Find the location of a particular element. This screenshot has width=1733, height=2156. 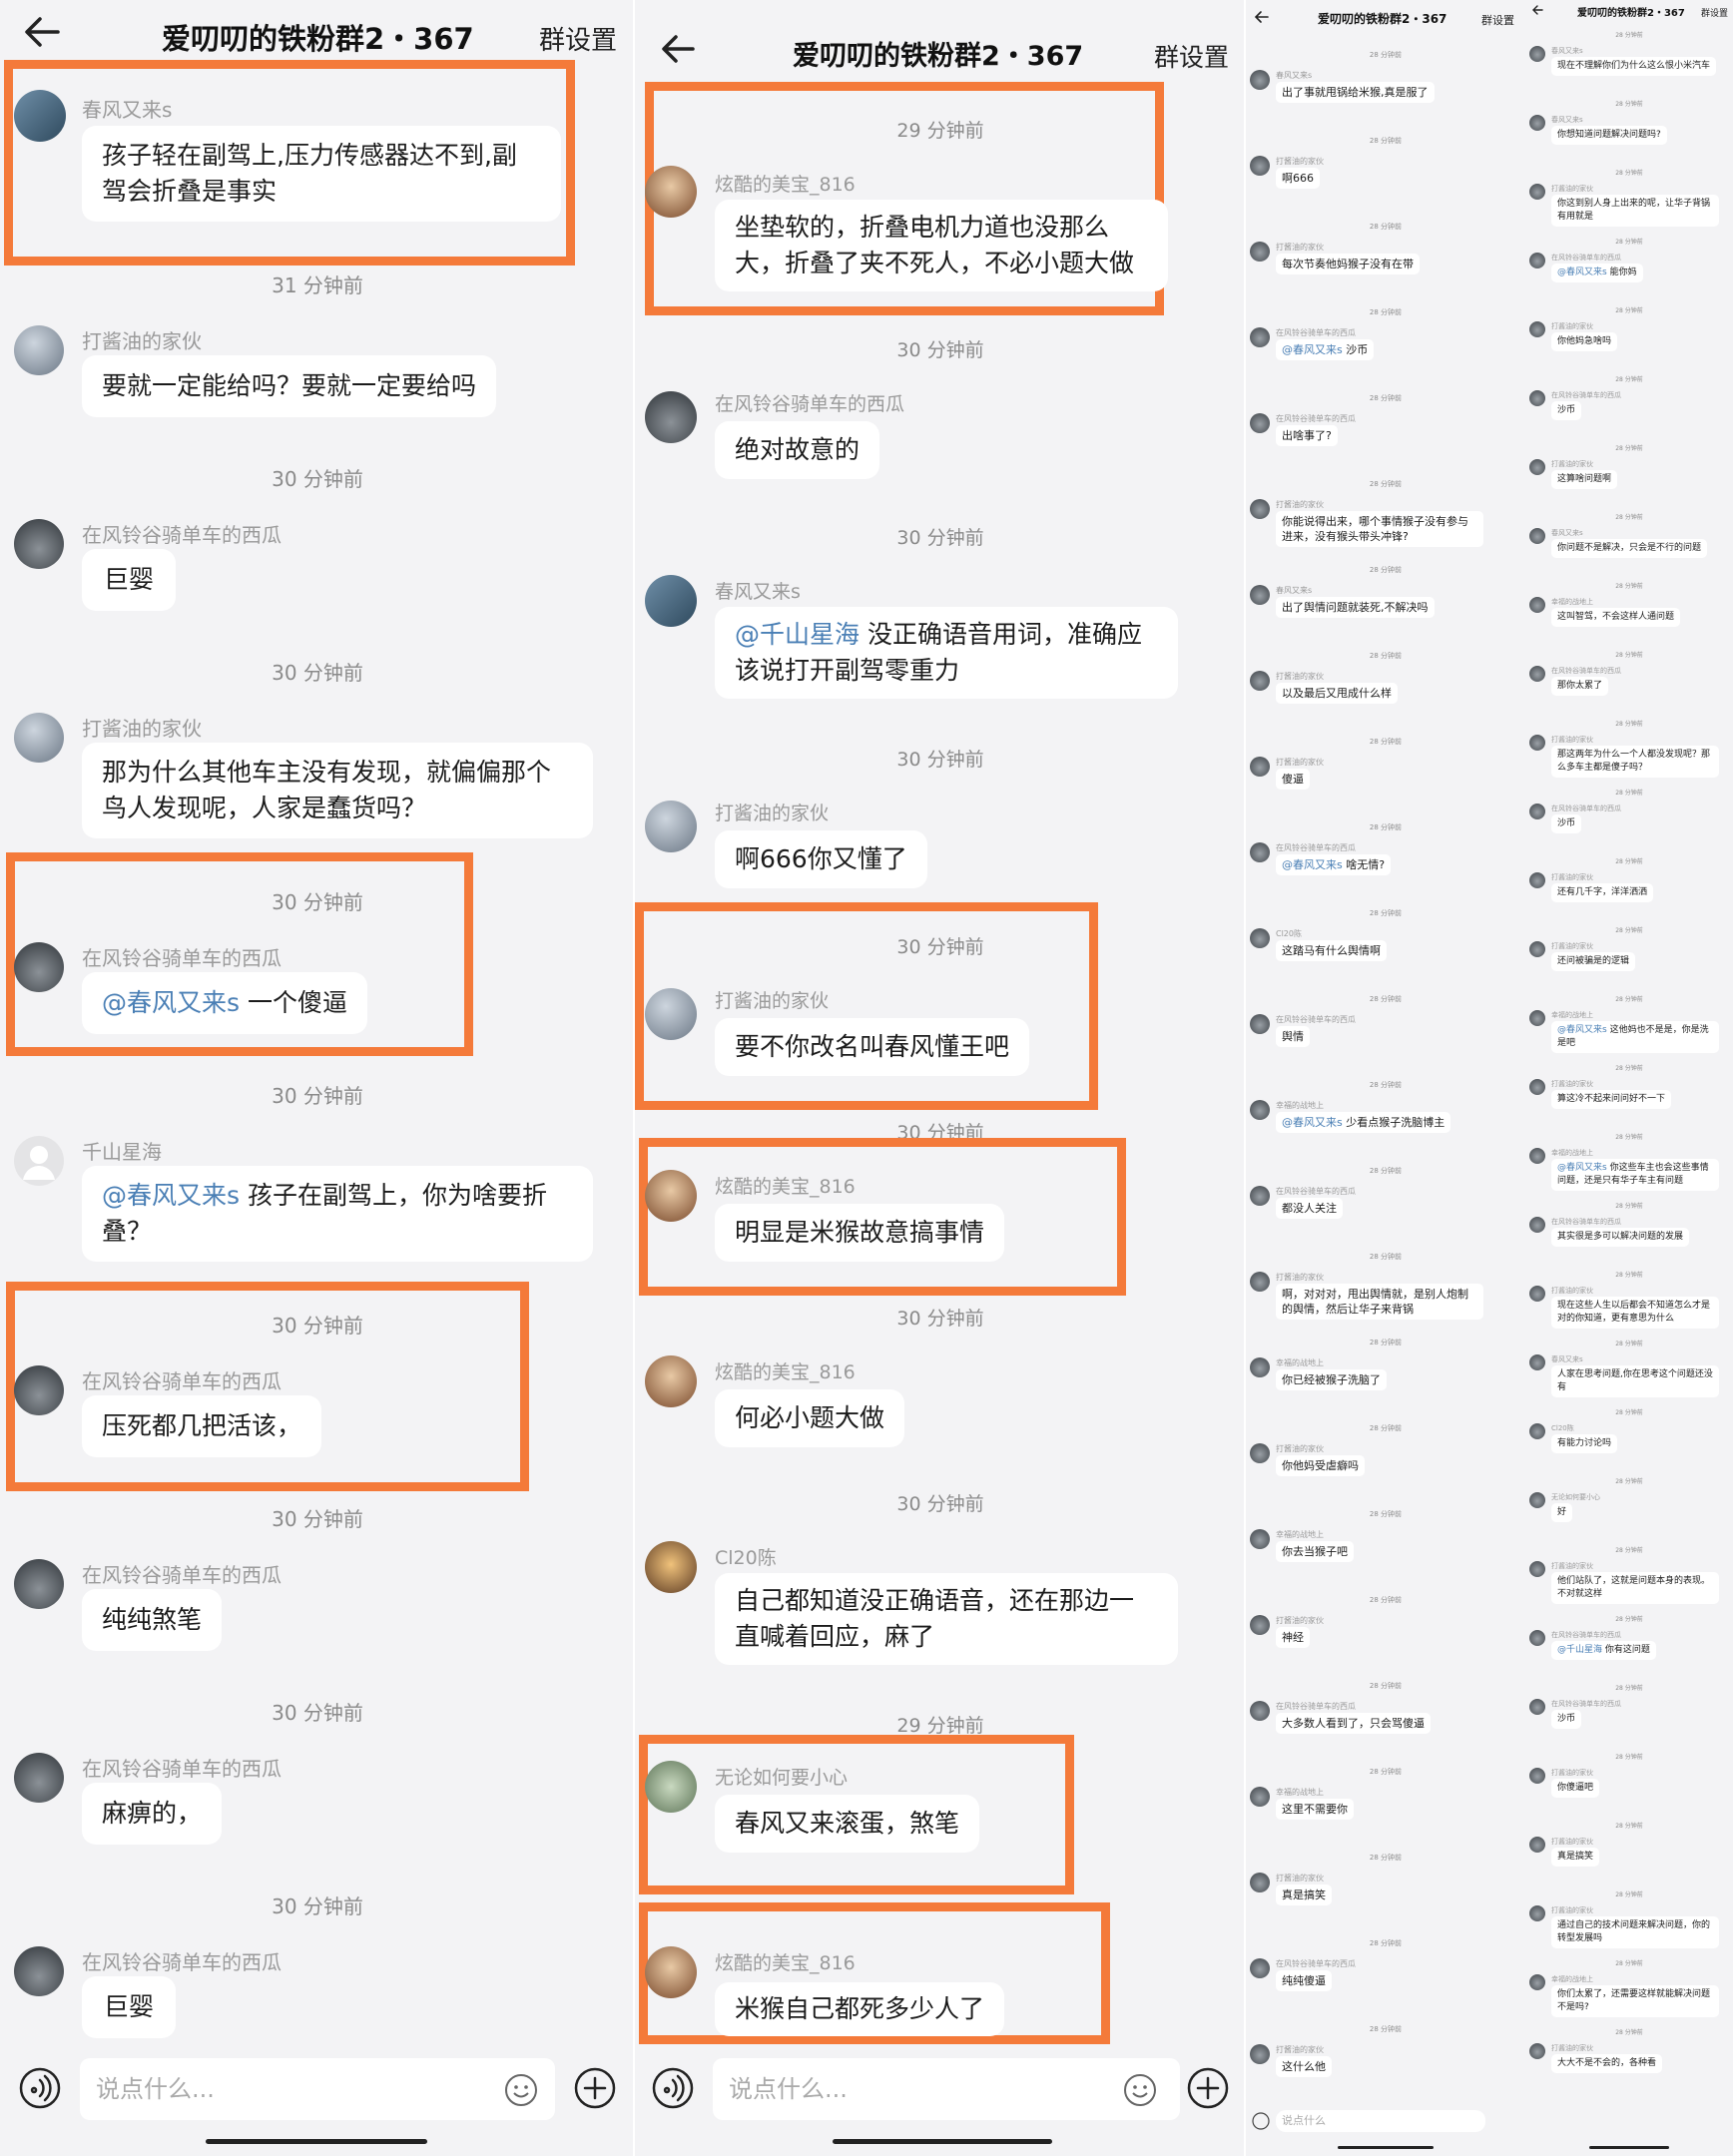

message-bubble: @千山星海 你有这问题 is located at coordinates (1603, 1650).